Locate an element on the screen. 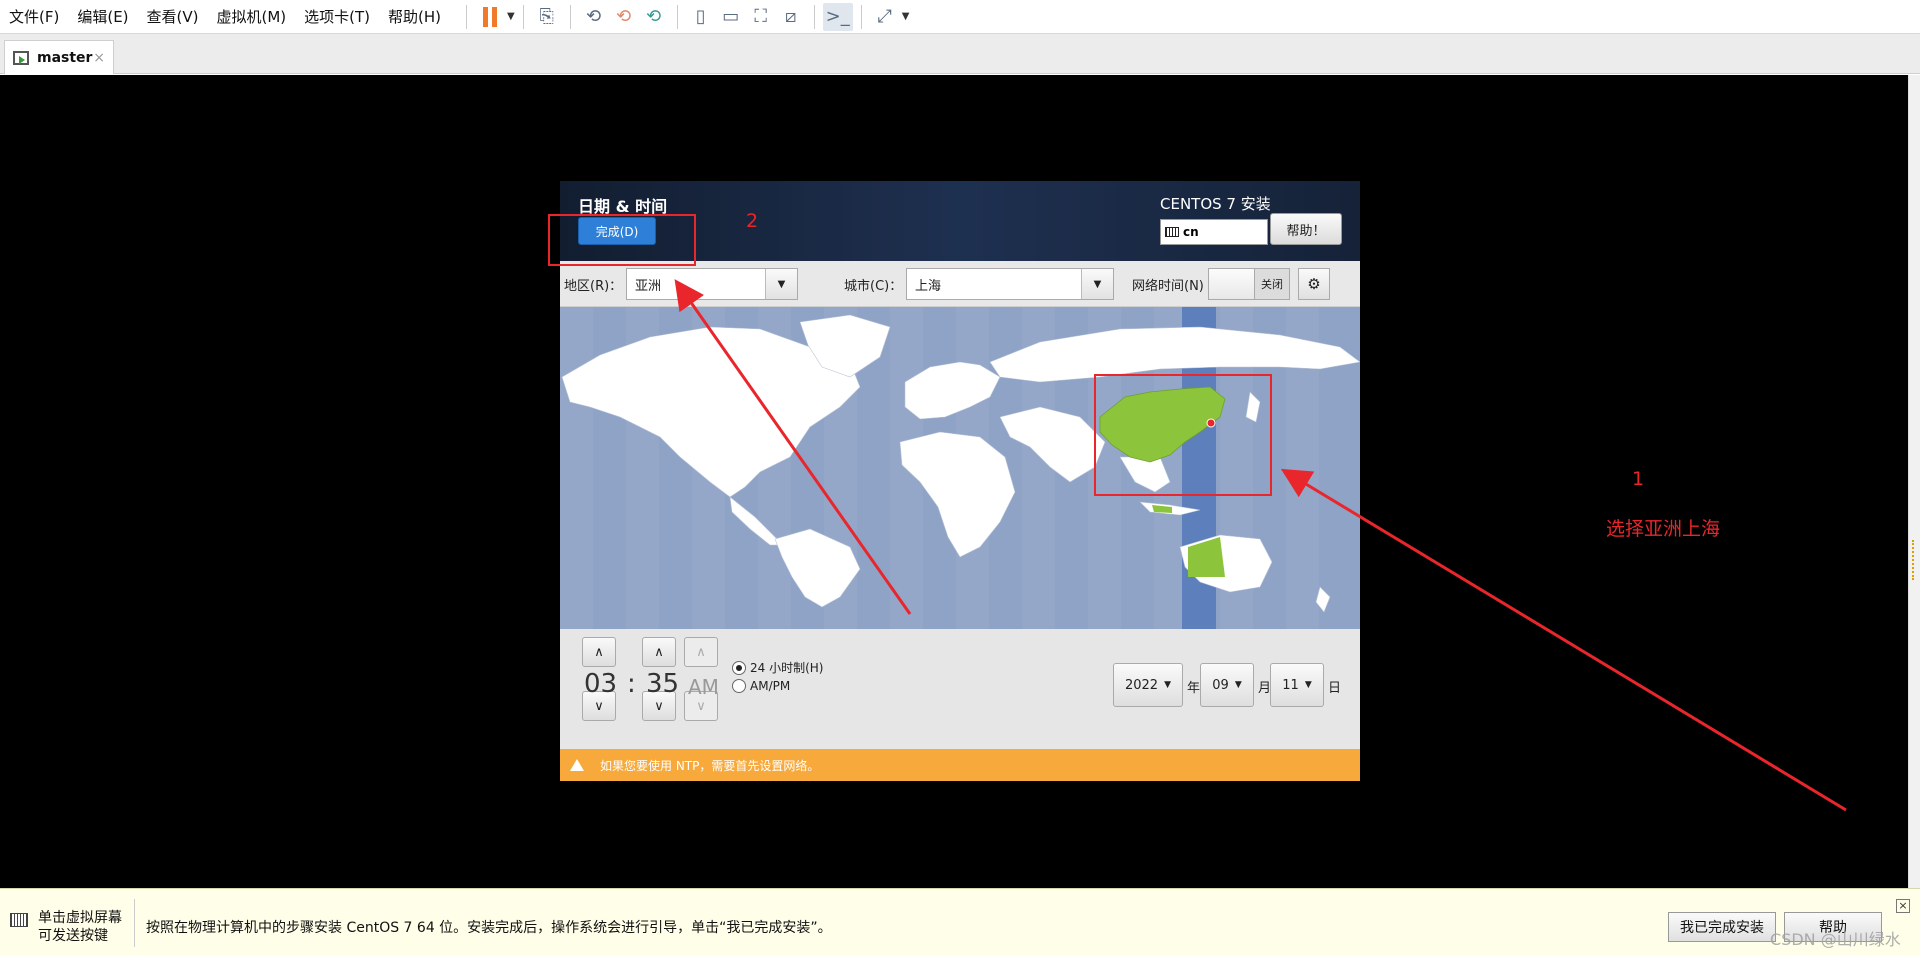 The width and height of the screenshot is (1920, 955). stretch-dropdown-icon: ▼ is located at coordinates (906, 16).